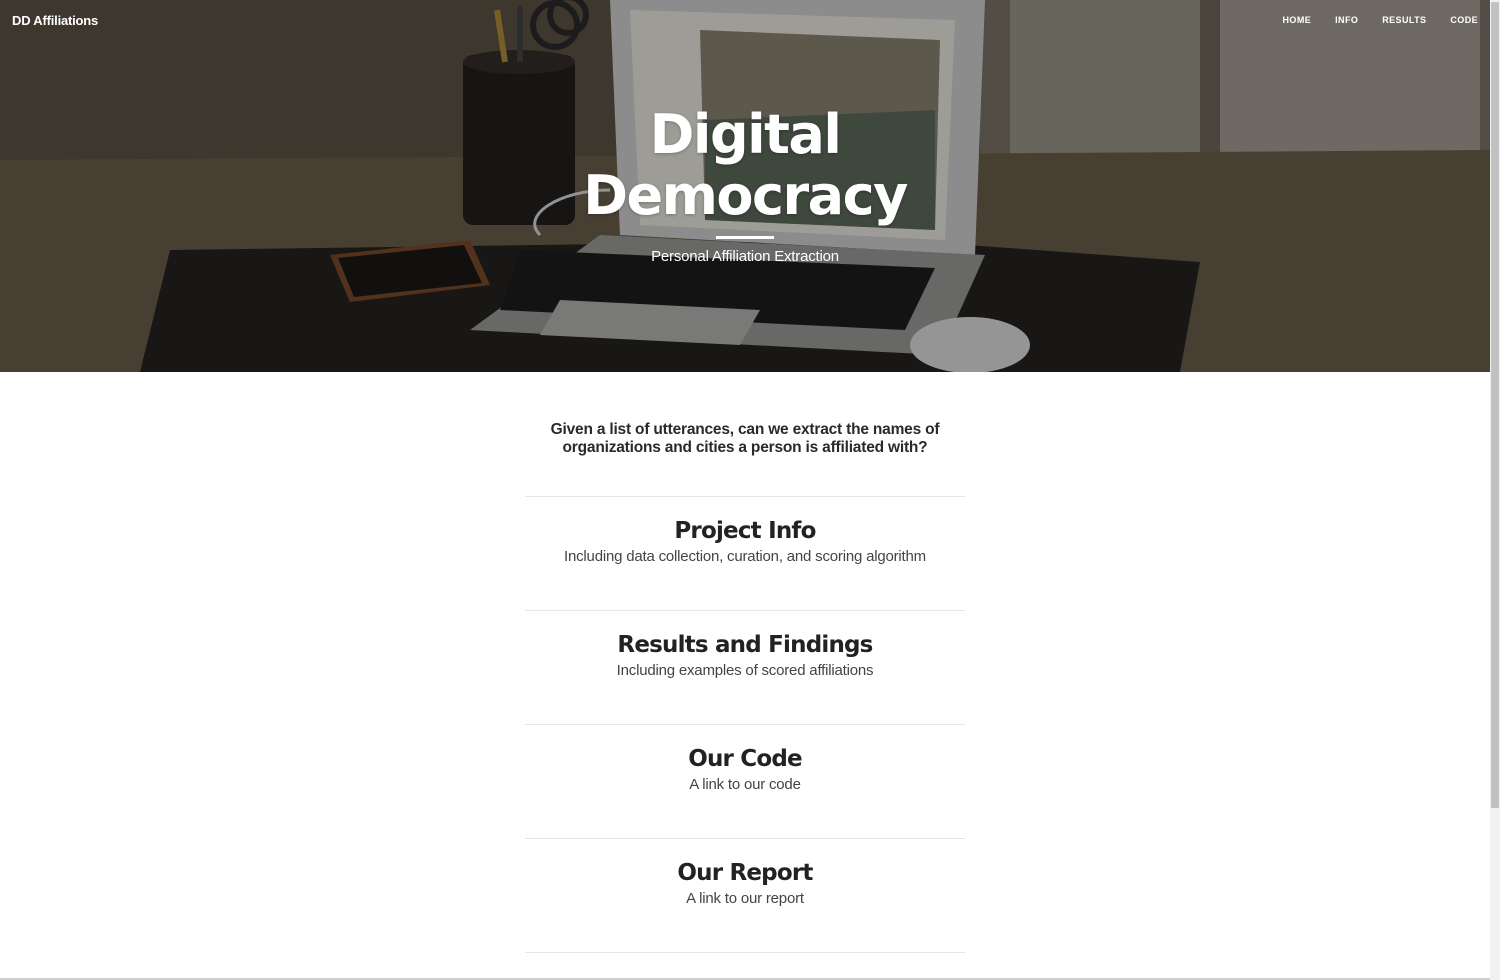 This screenshot has height=980, width=1500. What do you see at coordinates (745, 759) in the screenshot?
I see `section-title: Our Code` at bounding box center [745, 759].